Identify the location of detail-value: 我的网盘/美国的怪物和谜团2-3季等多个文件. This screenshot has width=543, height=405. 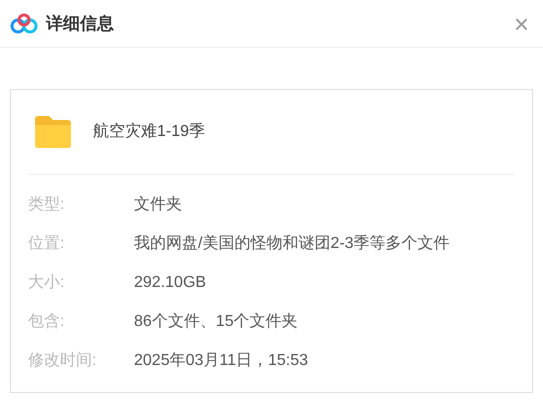
(292, 244).